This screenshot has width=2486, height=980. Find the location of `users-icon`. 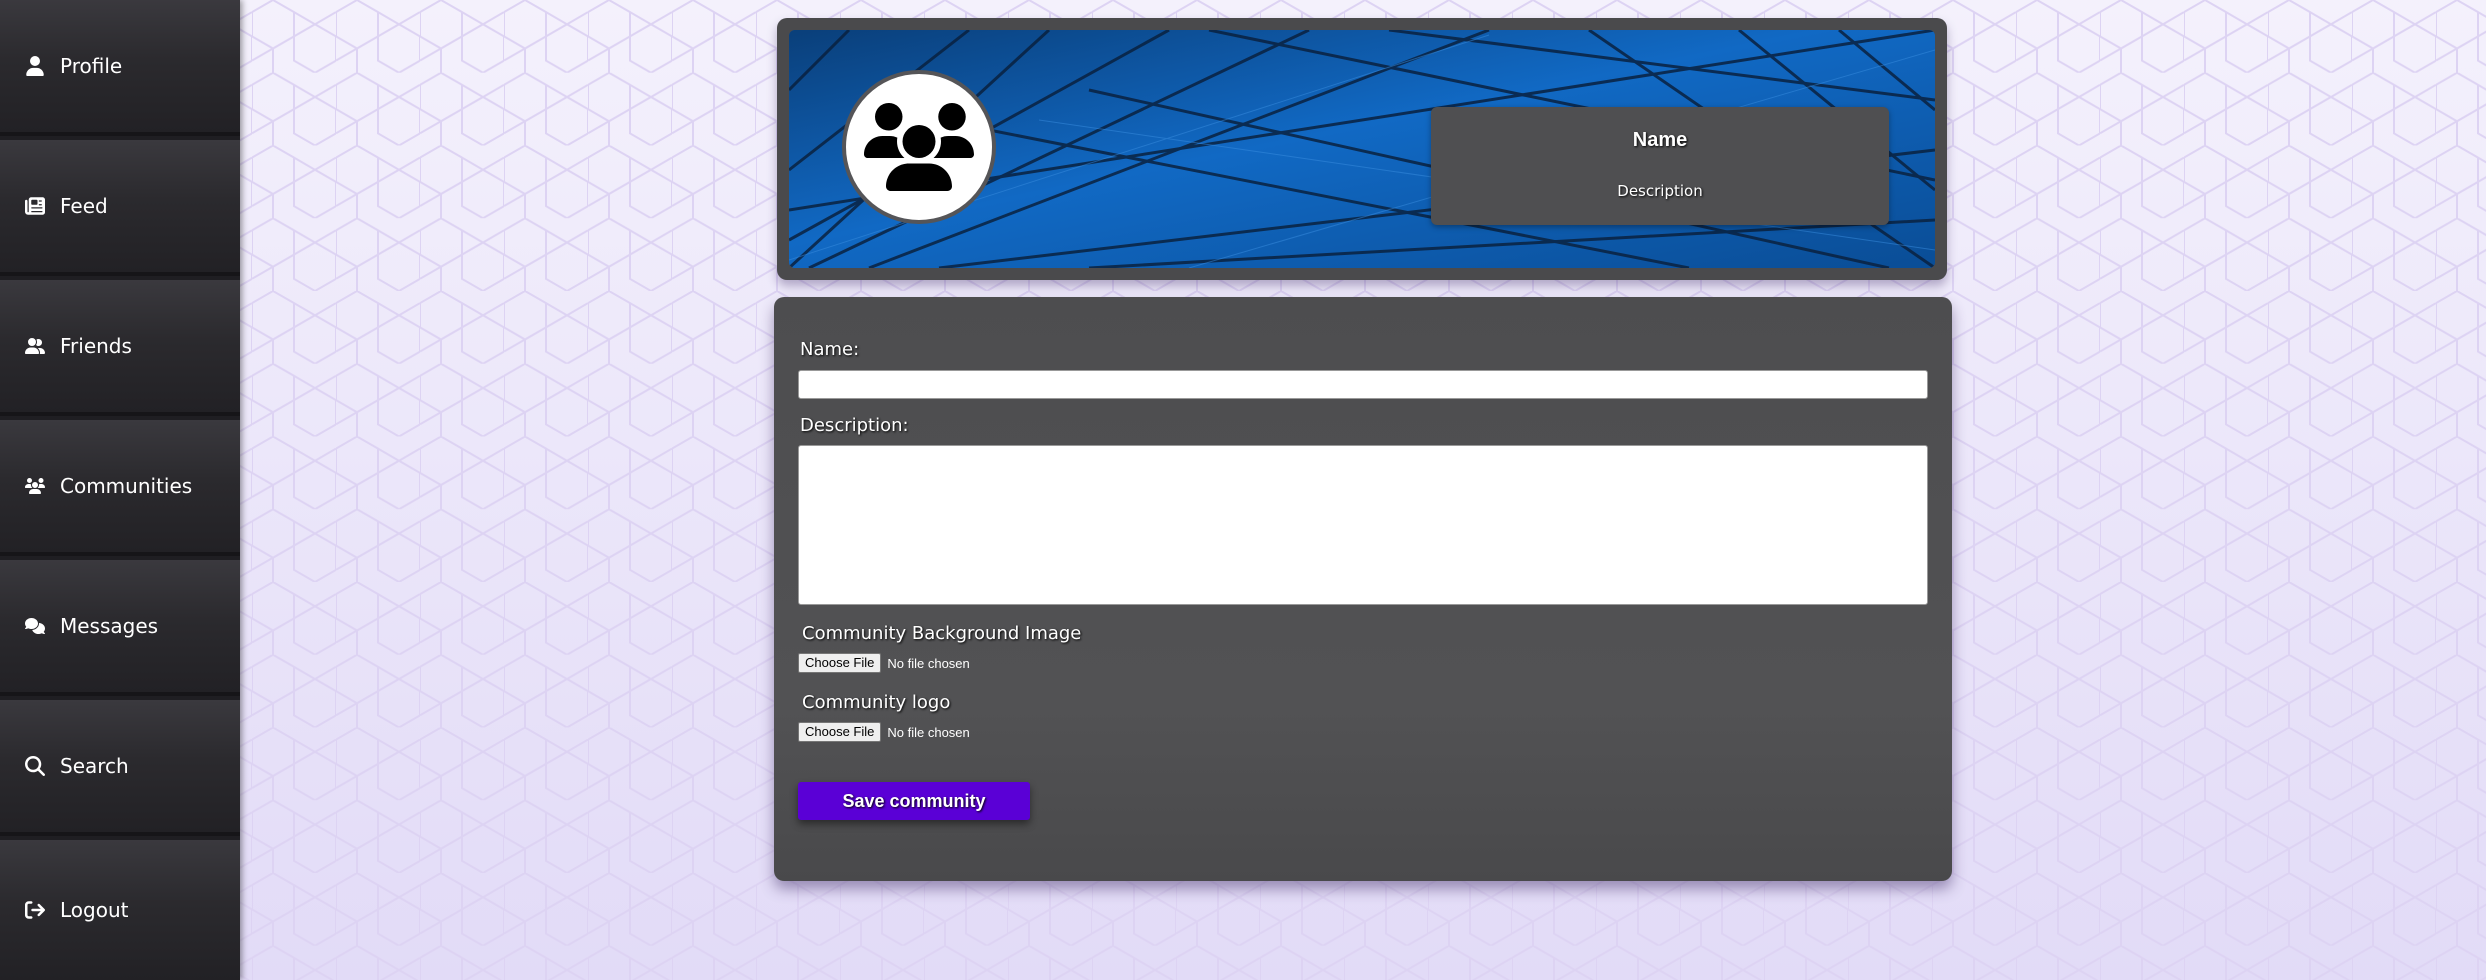

users-icon is located at coordinates (35, 486).